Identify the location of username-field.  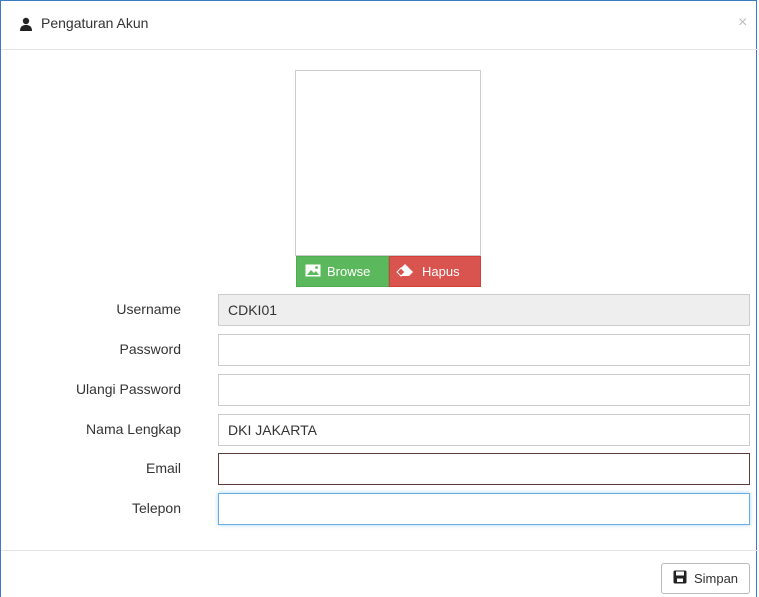
(484, 310).